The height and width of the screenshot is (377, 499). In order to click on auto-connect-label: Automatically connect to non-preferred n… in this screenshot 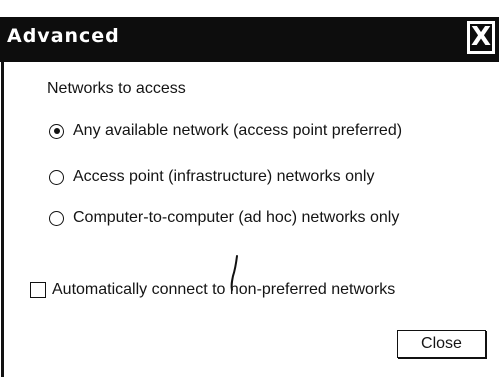, I will do `click(224, 289)`.